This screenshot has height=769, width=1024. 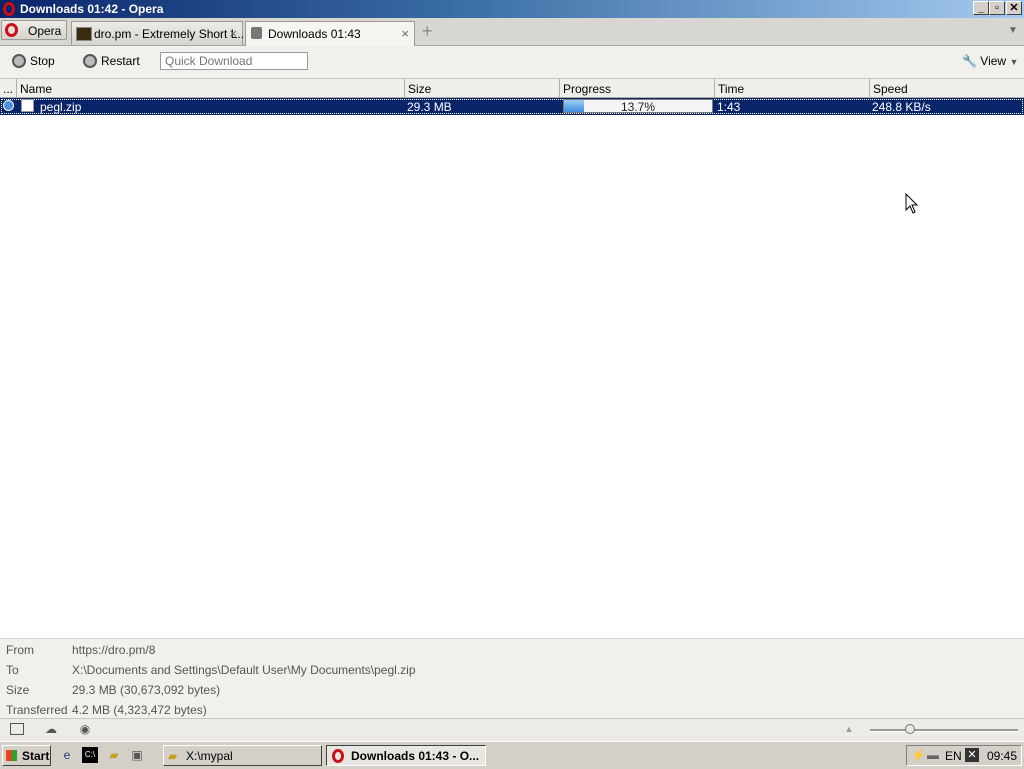 I want to click on column-header-size: Size, so click(x=482, y=88).